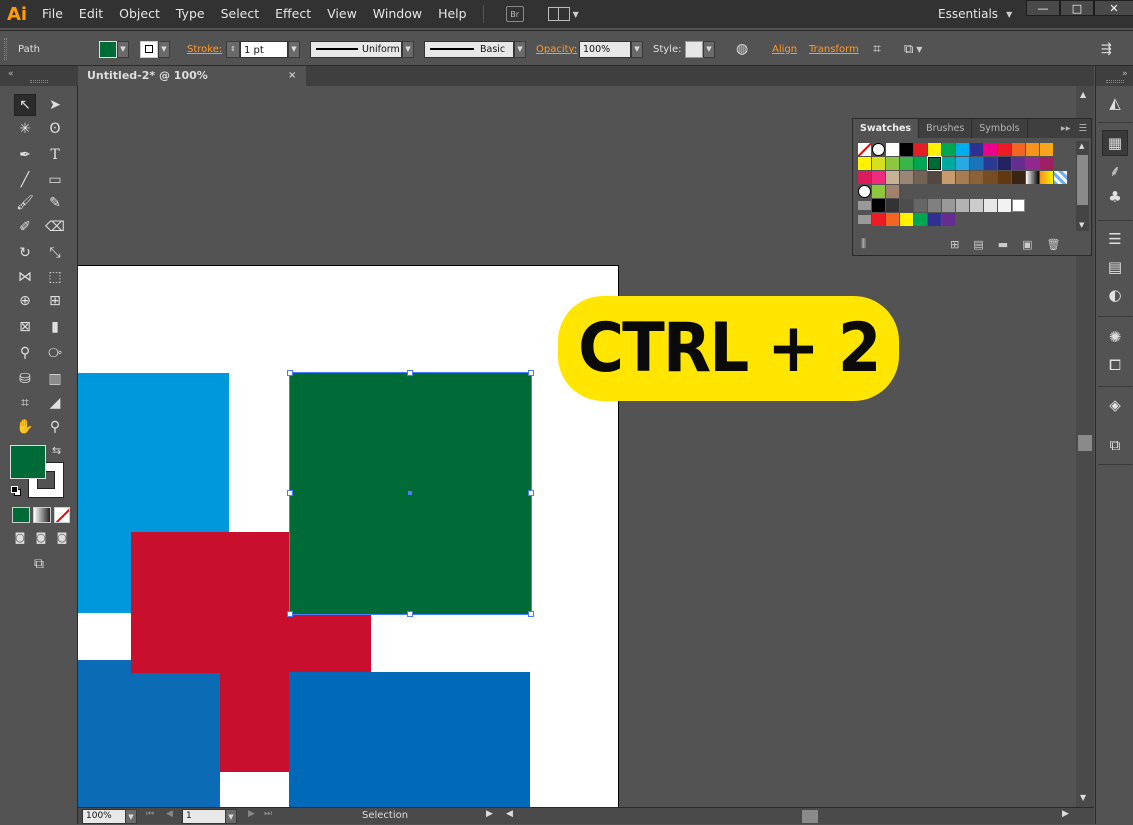  What do you see at coordinates (978, 244) in the screenshot?
I see `swatch-options-icon: ▤` at bounding box center [978, 244].